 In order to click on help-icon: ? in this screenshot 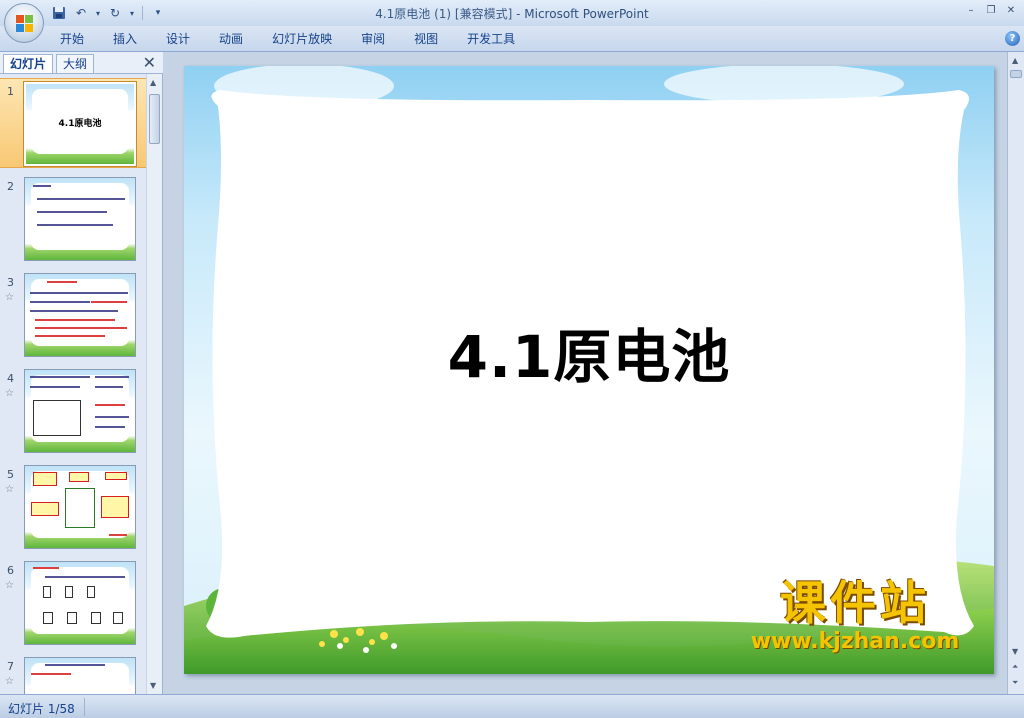, I will do `click(1012, 38)`.